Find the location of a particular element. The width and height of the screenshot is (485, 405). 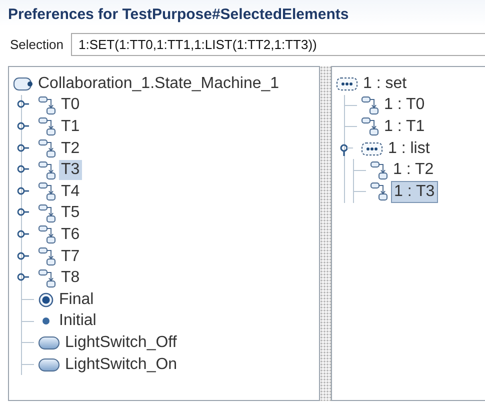

tree-item: Collaboration_1.State_Machine_1 is located at coordinates (159, 84).